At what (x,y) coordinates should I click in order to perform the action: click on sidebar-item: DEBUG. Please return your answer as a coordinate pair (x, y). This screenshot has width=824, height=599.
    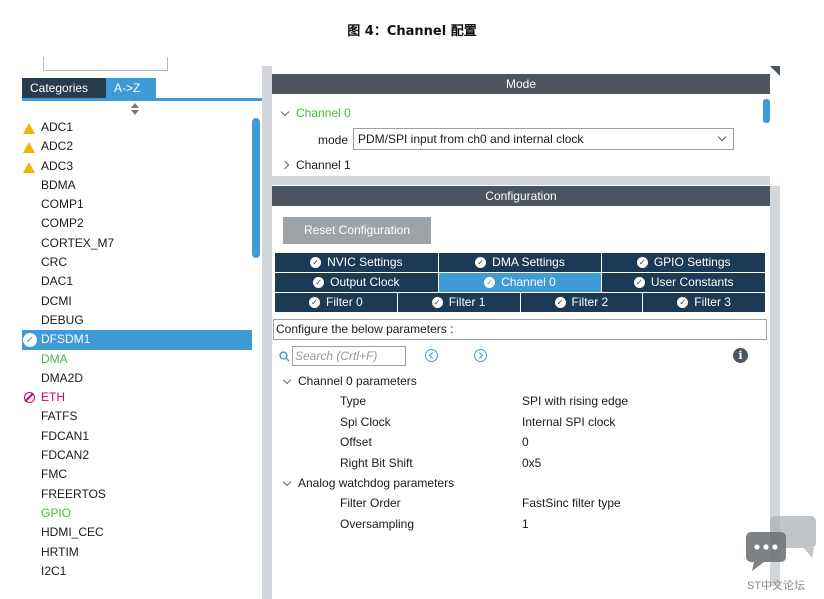
    Looking at the image, I should click on (137, 320).